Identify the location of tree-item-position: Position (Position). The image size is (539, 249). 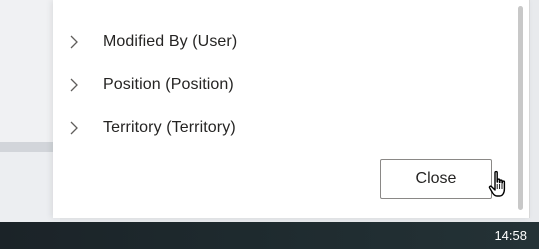
(273, 84).